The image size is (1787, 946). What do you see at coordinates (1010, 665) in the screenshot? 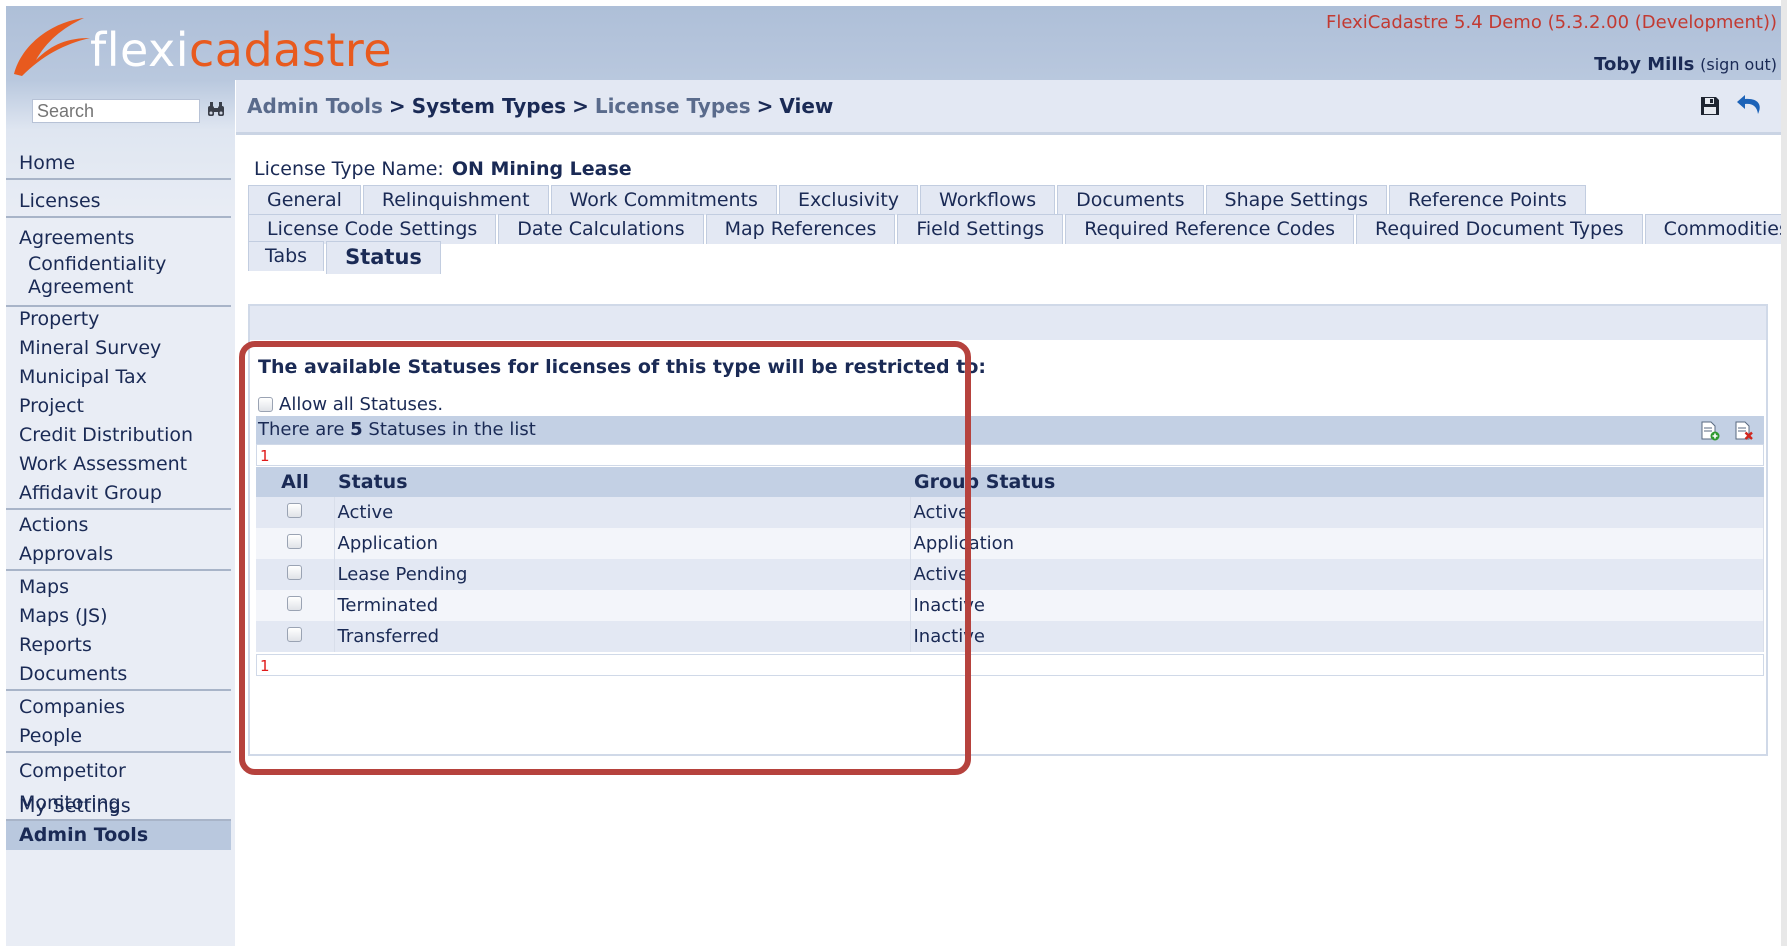
I see `pager-bottom: 1` at bounding box center [1010, 665].